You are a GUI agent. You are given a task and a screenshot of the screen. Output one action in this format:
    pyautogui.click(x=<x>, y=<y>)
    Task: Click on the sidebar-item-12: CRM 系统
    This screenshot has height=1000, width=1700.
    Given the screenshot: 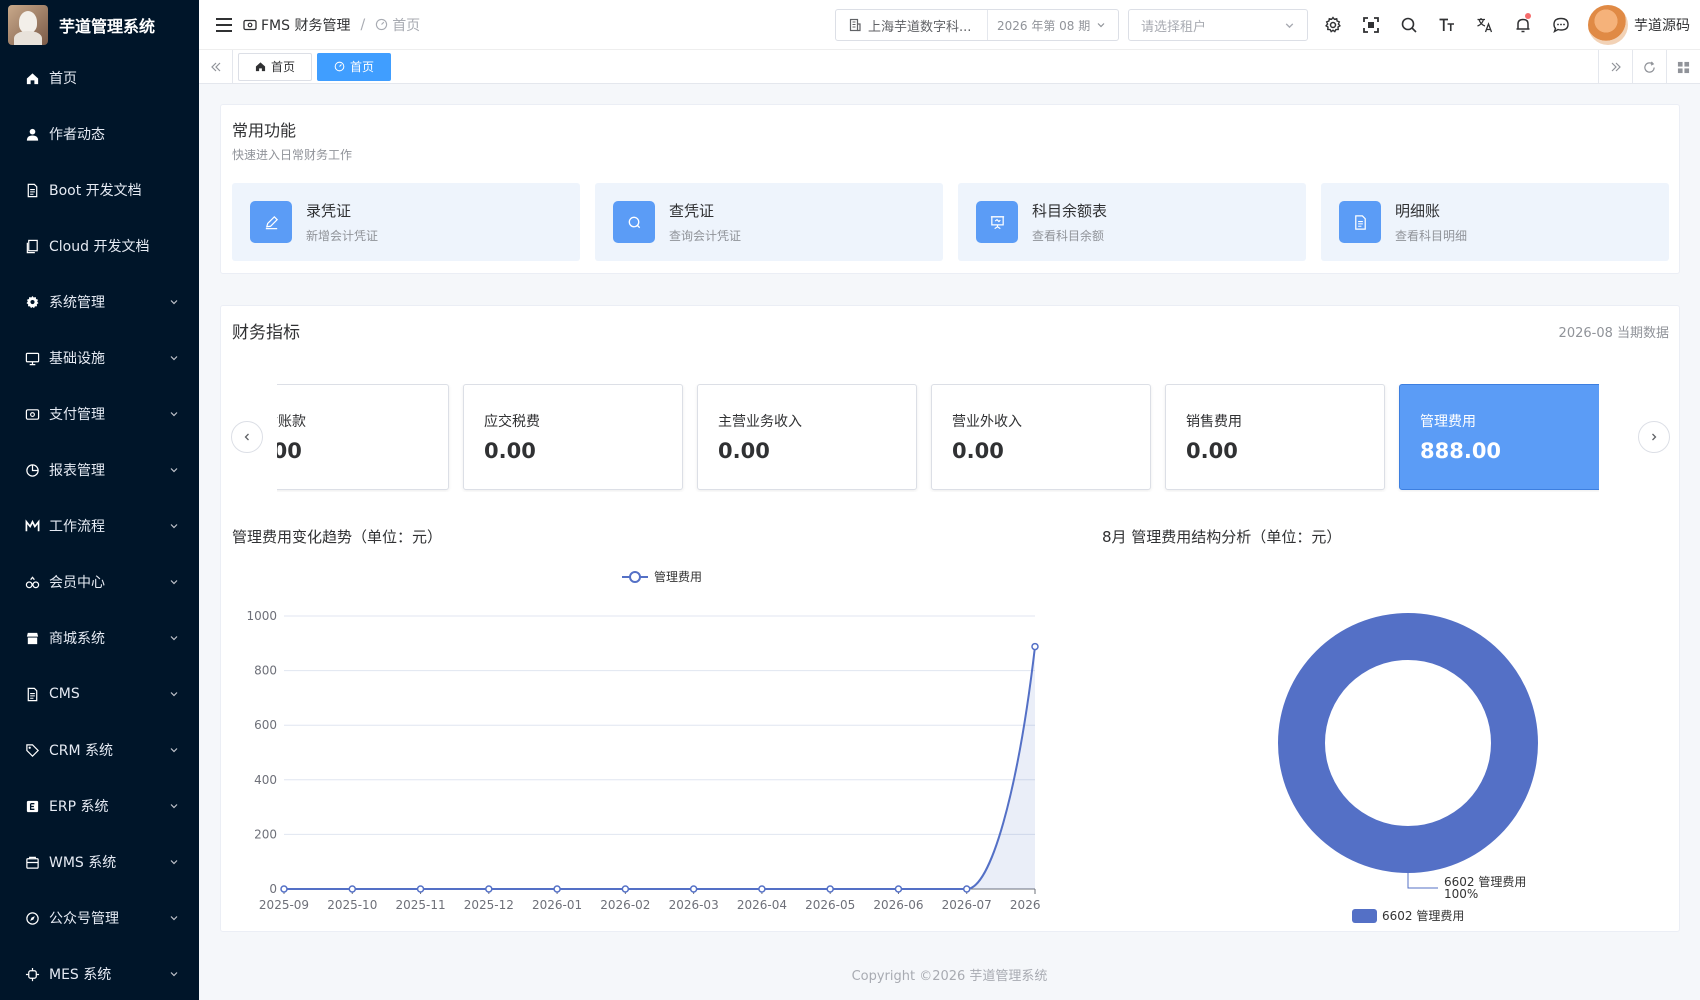 What is the action you would take?
    pyautogui.click(x=99, y=750)
    